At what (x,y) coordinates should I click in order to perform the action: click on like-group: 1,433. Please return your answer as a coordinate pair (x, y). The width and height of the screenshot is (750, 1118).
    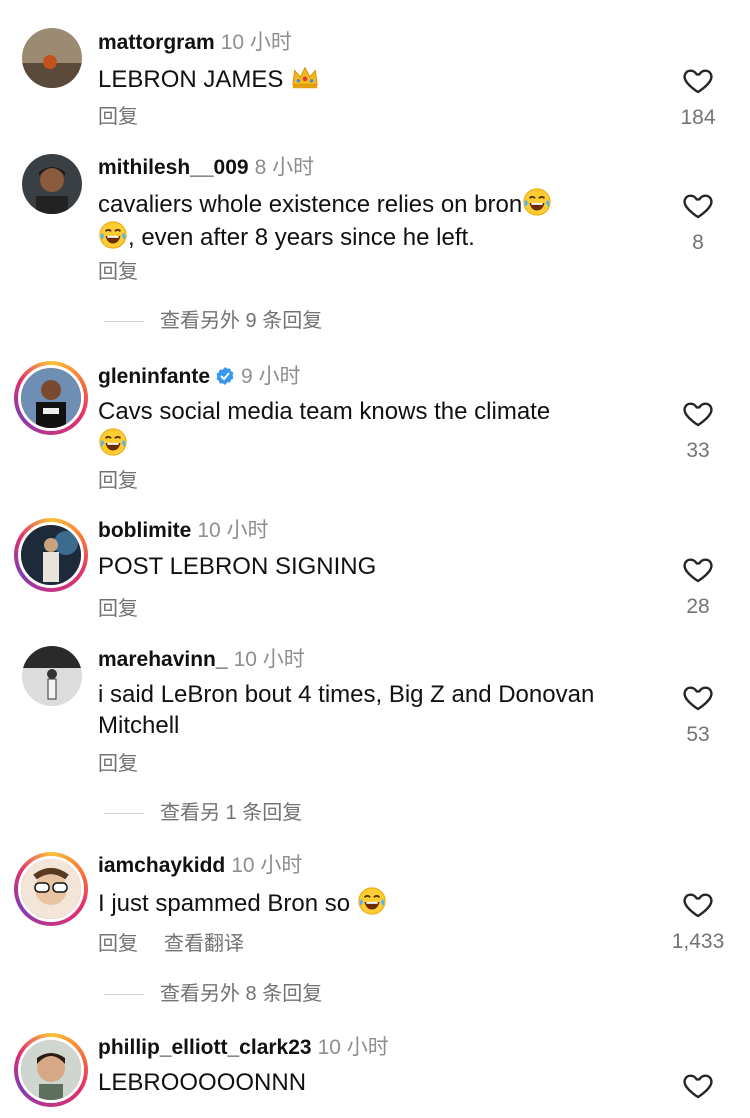
    Looking at the image, I should click on (698, 921).